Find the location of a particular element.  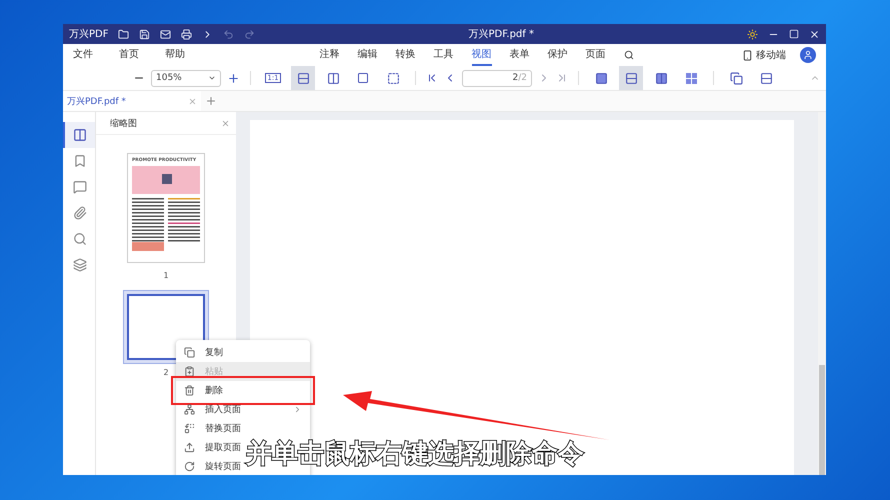

caption: 并单击鼠标右键选择删除命令 is located at coordinates (415, 454).